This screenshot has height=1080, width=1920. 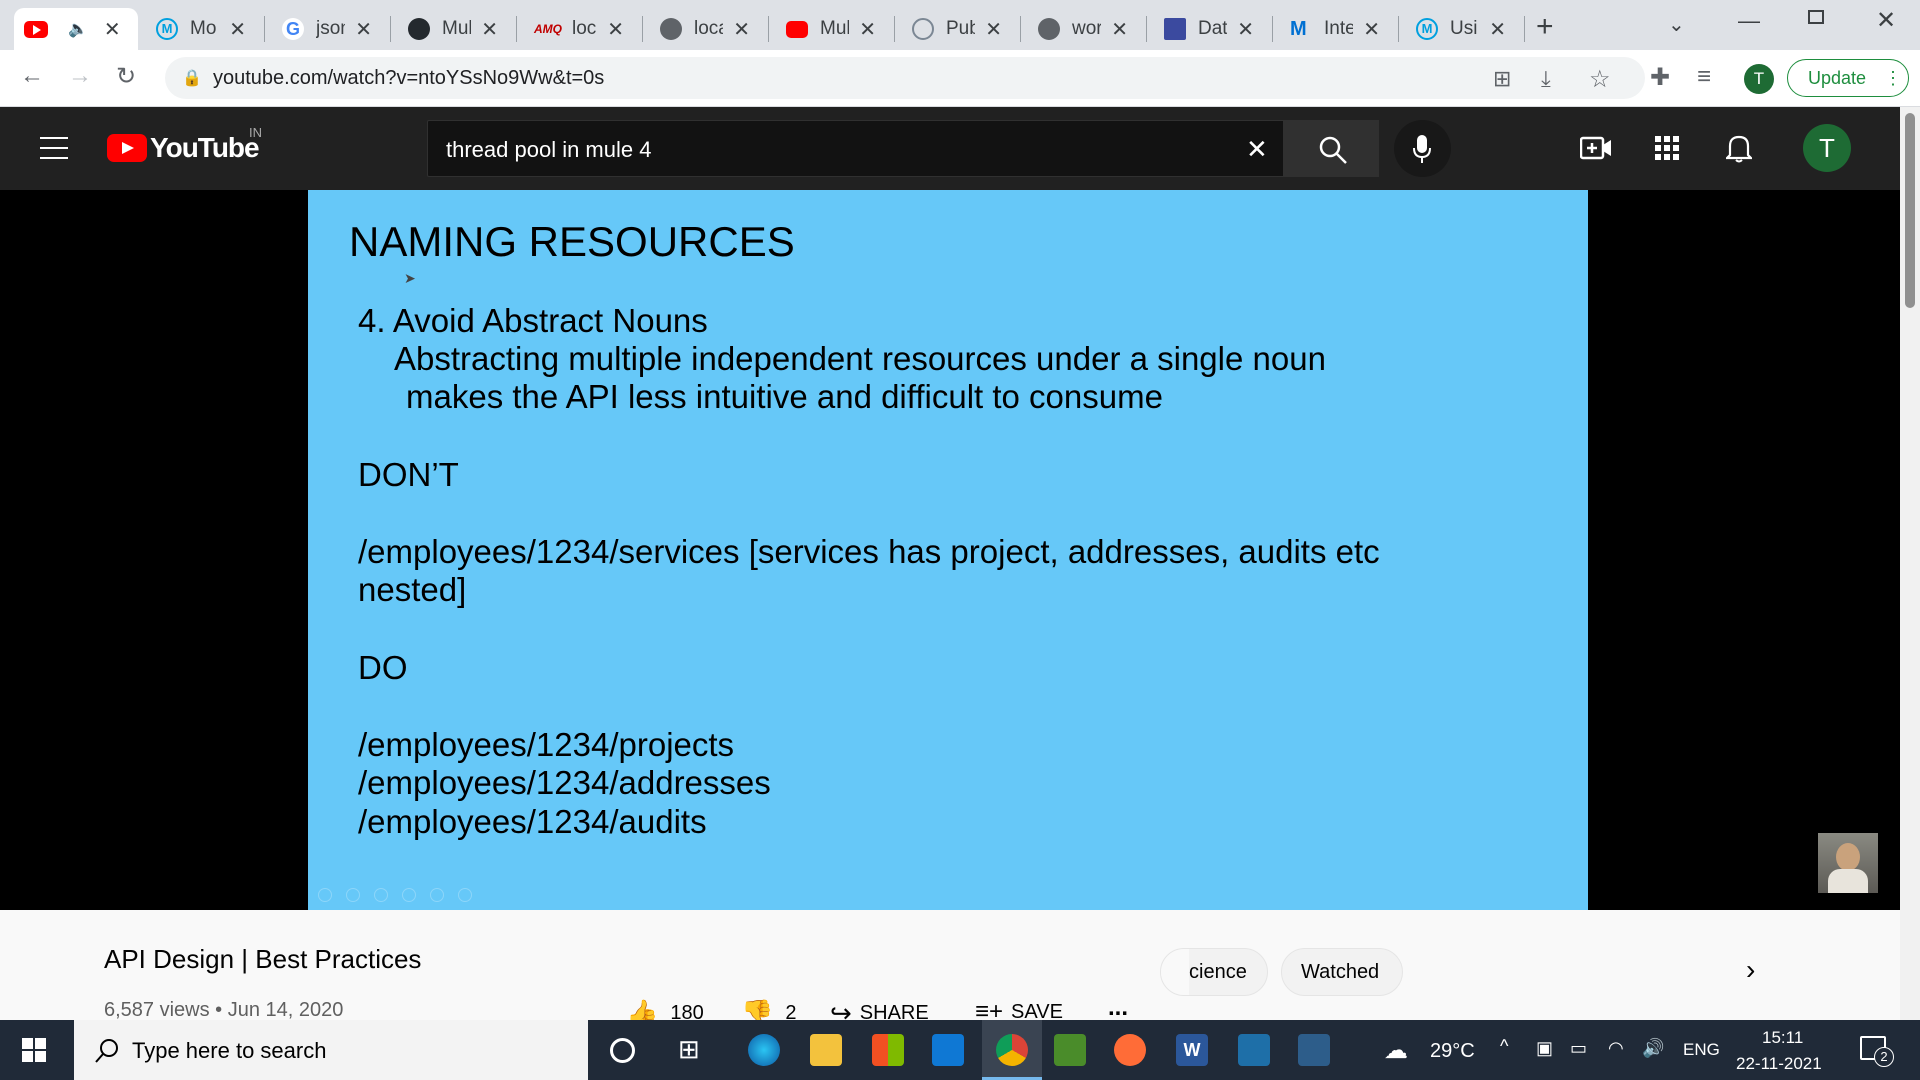 I want to click on download-icon: ⤓, so click(x=1546, y=79).